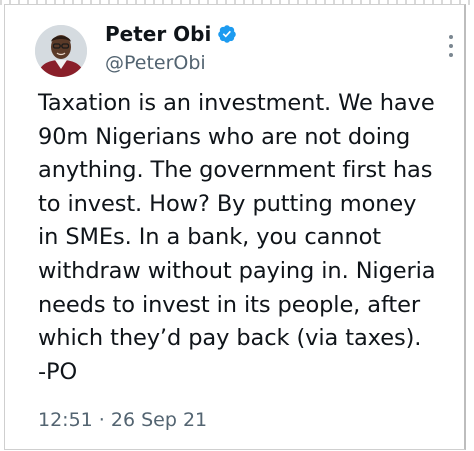 The image size is (474, 451). I want to click on author-name-row: Peter Obi, so click(171, 34).